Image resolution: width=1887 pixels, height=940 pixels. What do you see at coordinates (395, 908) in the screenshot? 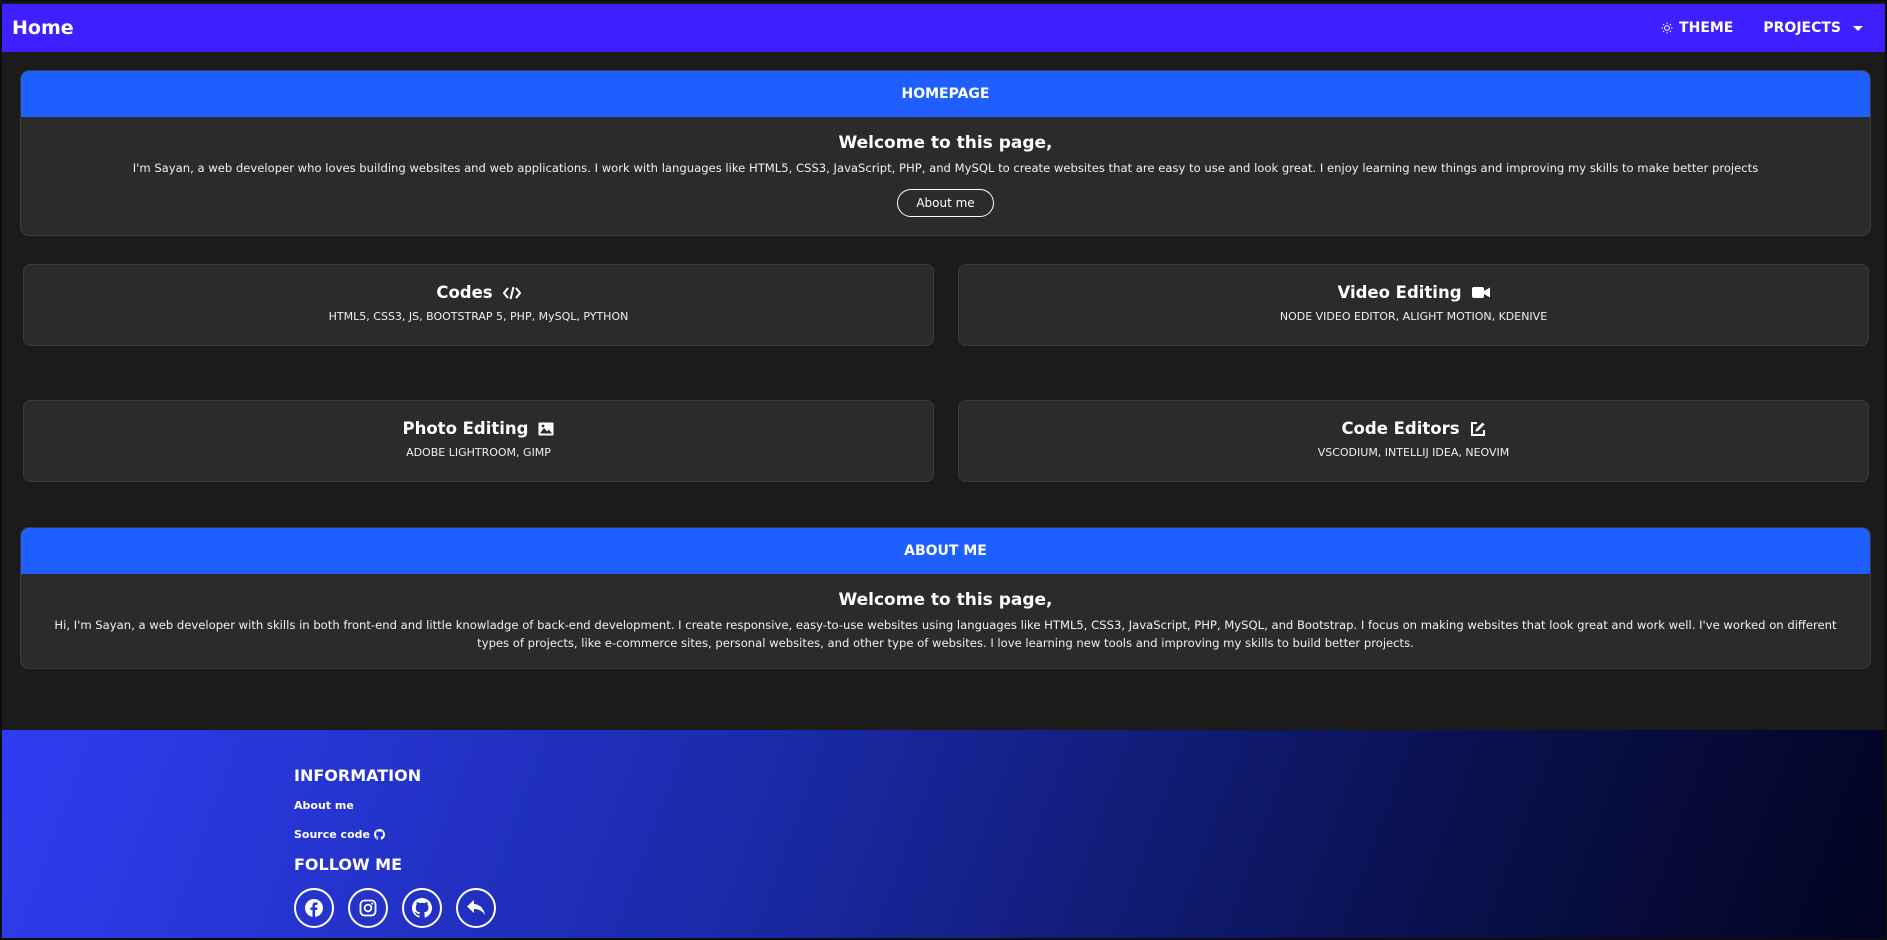
I see `social-links` at bounding box center [395, 908].